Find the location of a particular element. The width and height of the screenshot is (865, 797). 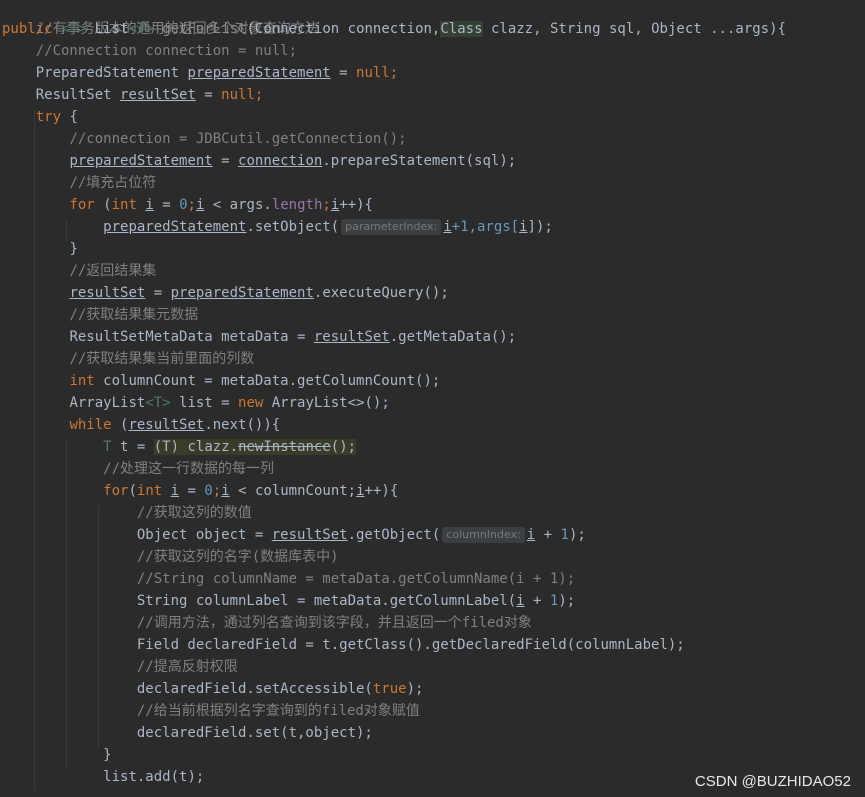

declaration: ResultSetMetaData metaData = is located at coordinates (191, 337).